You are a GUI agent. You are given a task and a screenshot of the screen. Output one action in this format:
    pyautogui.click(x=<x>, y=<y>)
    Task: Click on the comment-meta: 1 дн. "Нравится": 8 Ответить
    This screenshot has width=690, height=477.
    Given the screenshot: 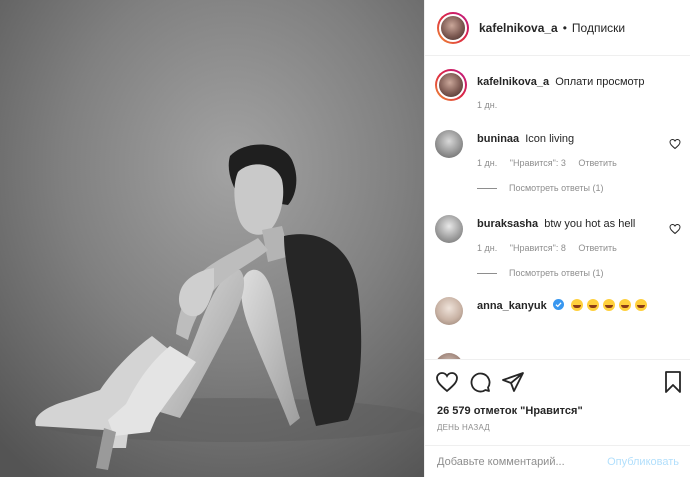 What is the action you would take?
    pyautogui.click(x=552, y=248)
    